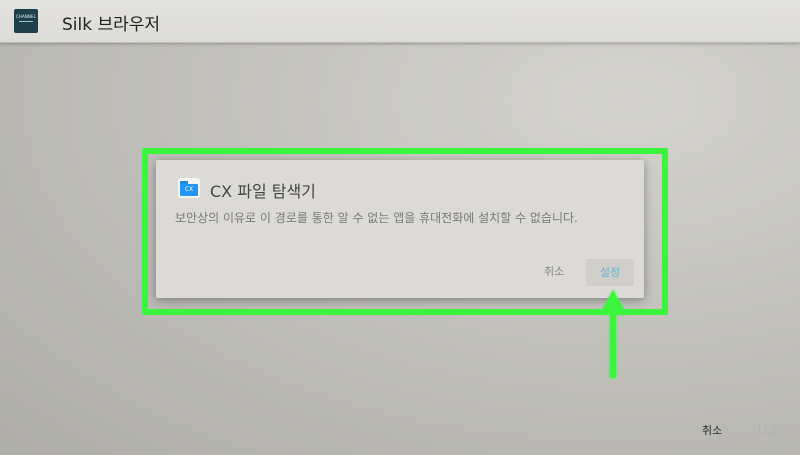 Image resolution: width=800 pixels, height=455 pixels. I want to click on settings-button: 설정, so click(610, 272).